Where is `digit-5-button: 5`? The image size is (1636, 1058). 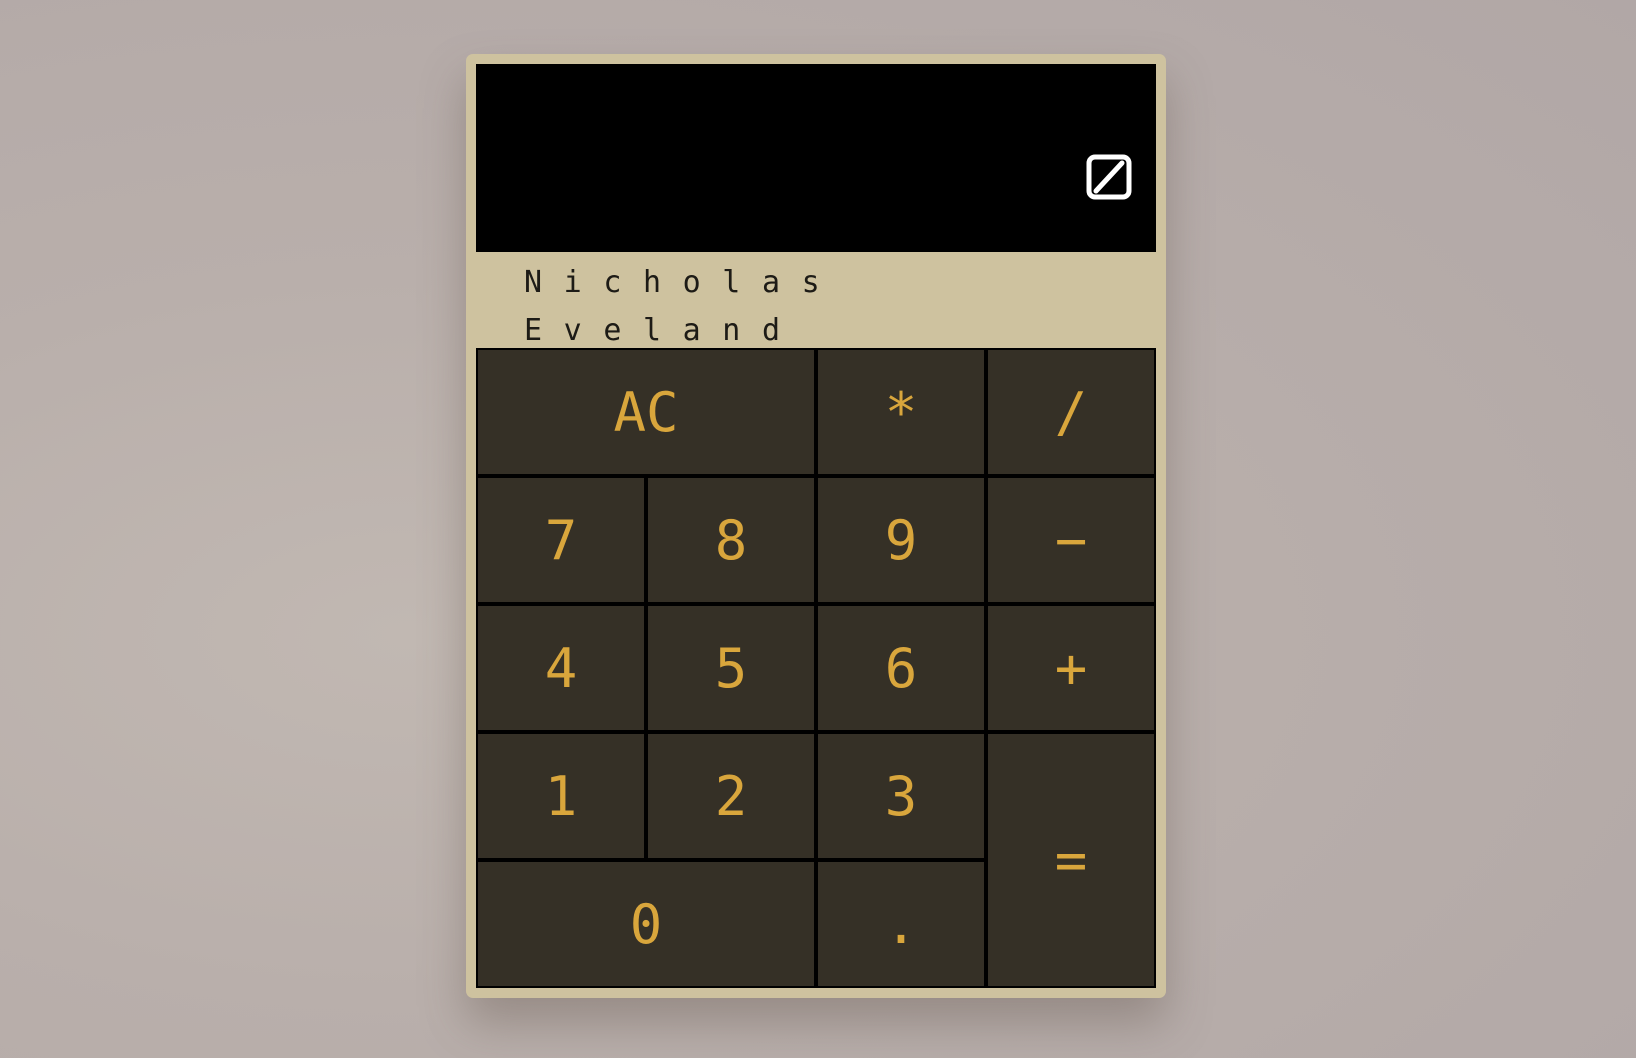 digit-5-button: 5 is located at coordinates (731, 668).